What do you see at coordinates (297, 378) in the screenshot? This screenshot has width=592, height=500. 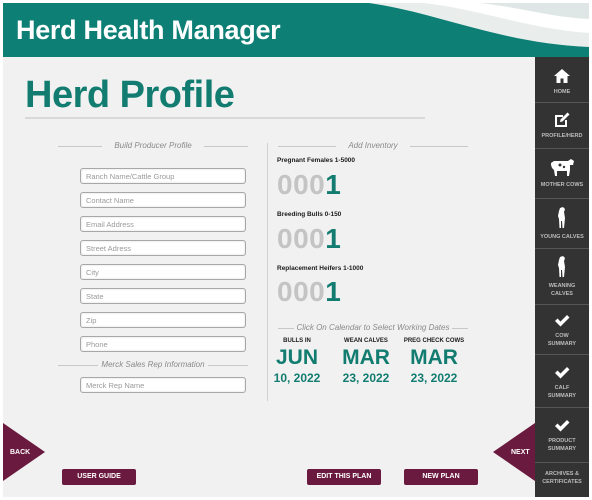 I see `date-day: 10, 2022` at bounding box center [297, 378].